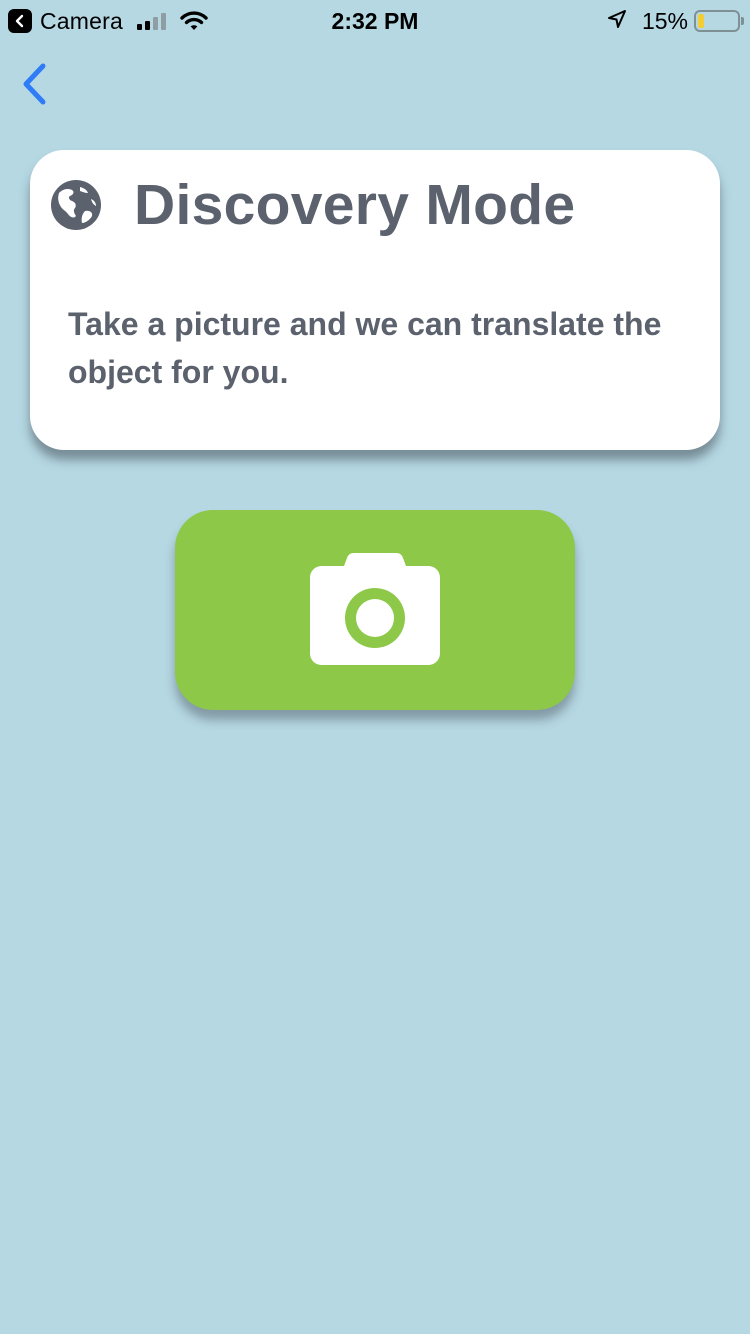 The width and height of the screenshot is (750, 1334). I want to click on chevron-left-icon, so click(34, 84).